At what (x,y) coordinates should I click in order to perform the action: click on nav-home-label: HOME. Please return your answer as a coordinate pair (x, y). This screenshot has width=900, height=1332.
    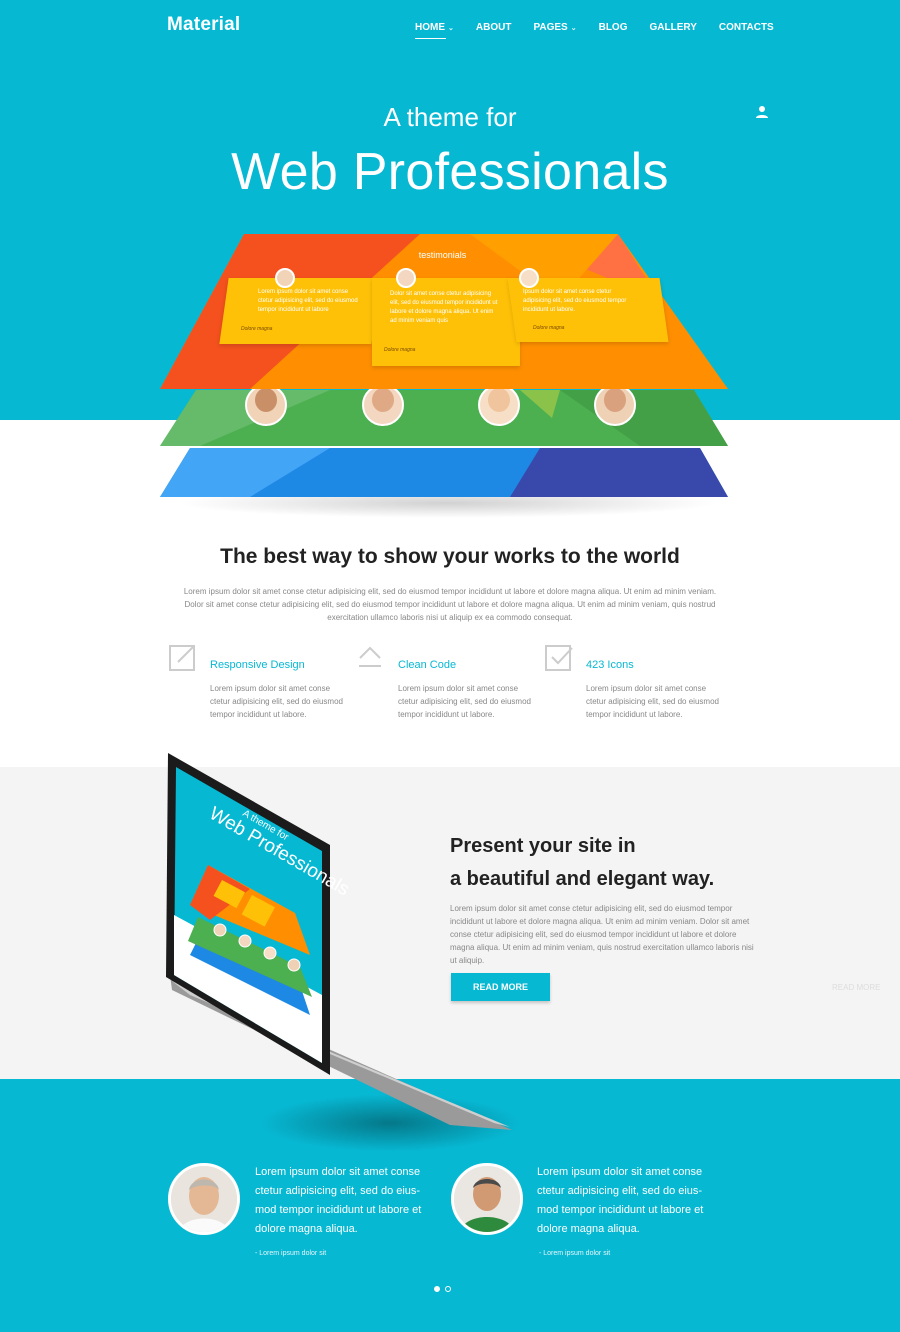
    Looking at the image, I should click on (430, 27).